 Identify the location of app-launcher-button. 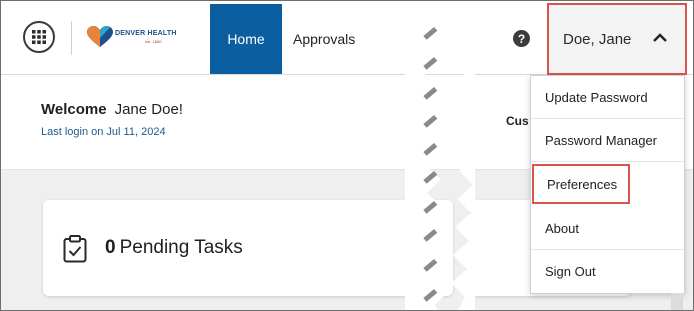
(39, 37).